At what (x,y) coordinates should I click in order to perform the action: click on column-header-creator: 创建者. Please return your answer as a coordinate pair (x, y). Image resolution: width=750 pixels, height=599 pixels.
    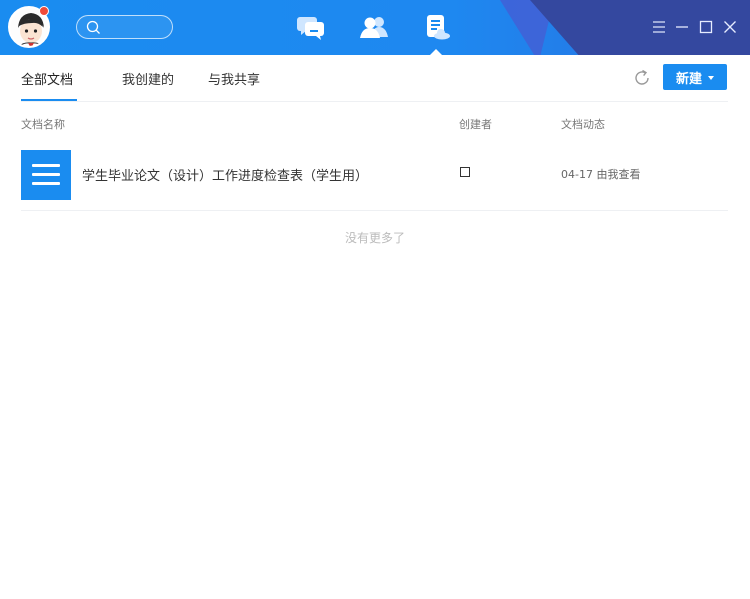
    Looking at the image, I should click on (475, 124).